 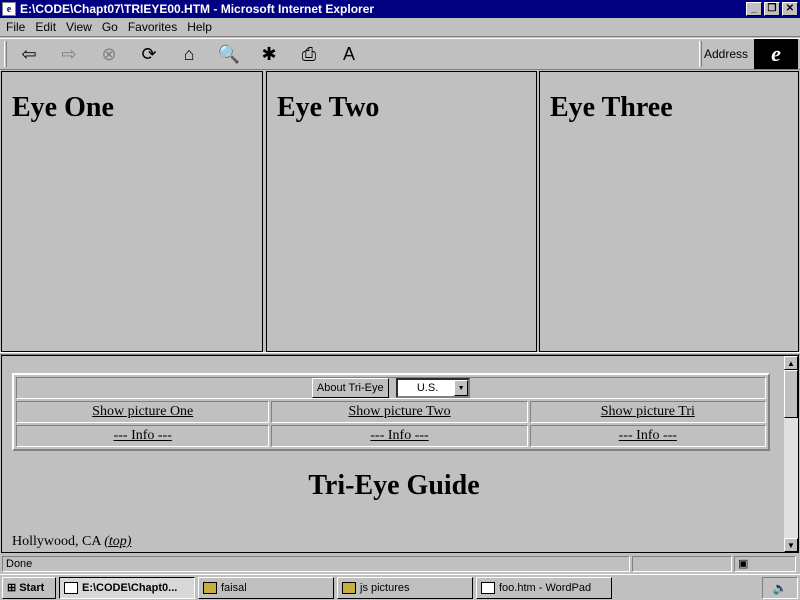 I want to click on info-three-link: --- Info ---, so click(x=648, y=435).